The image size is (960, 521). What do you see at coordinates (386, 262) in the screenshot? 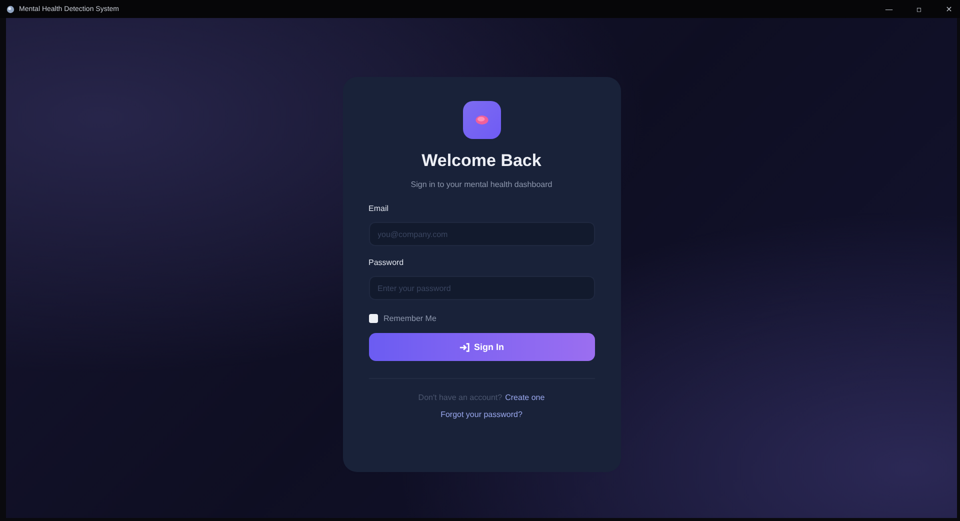
I see `password-label: Password` at bounding box center [386, 262].